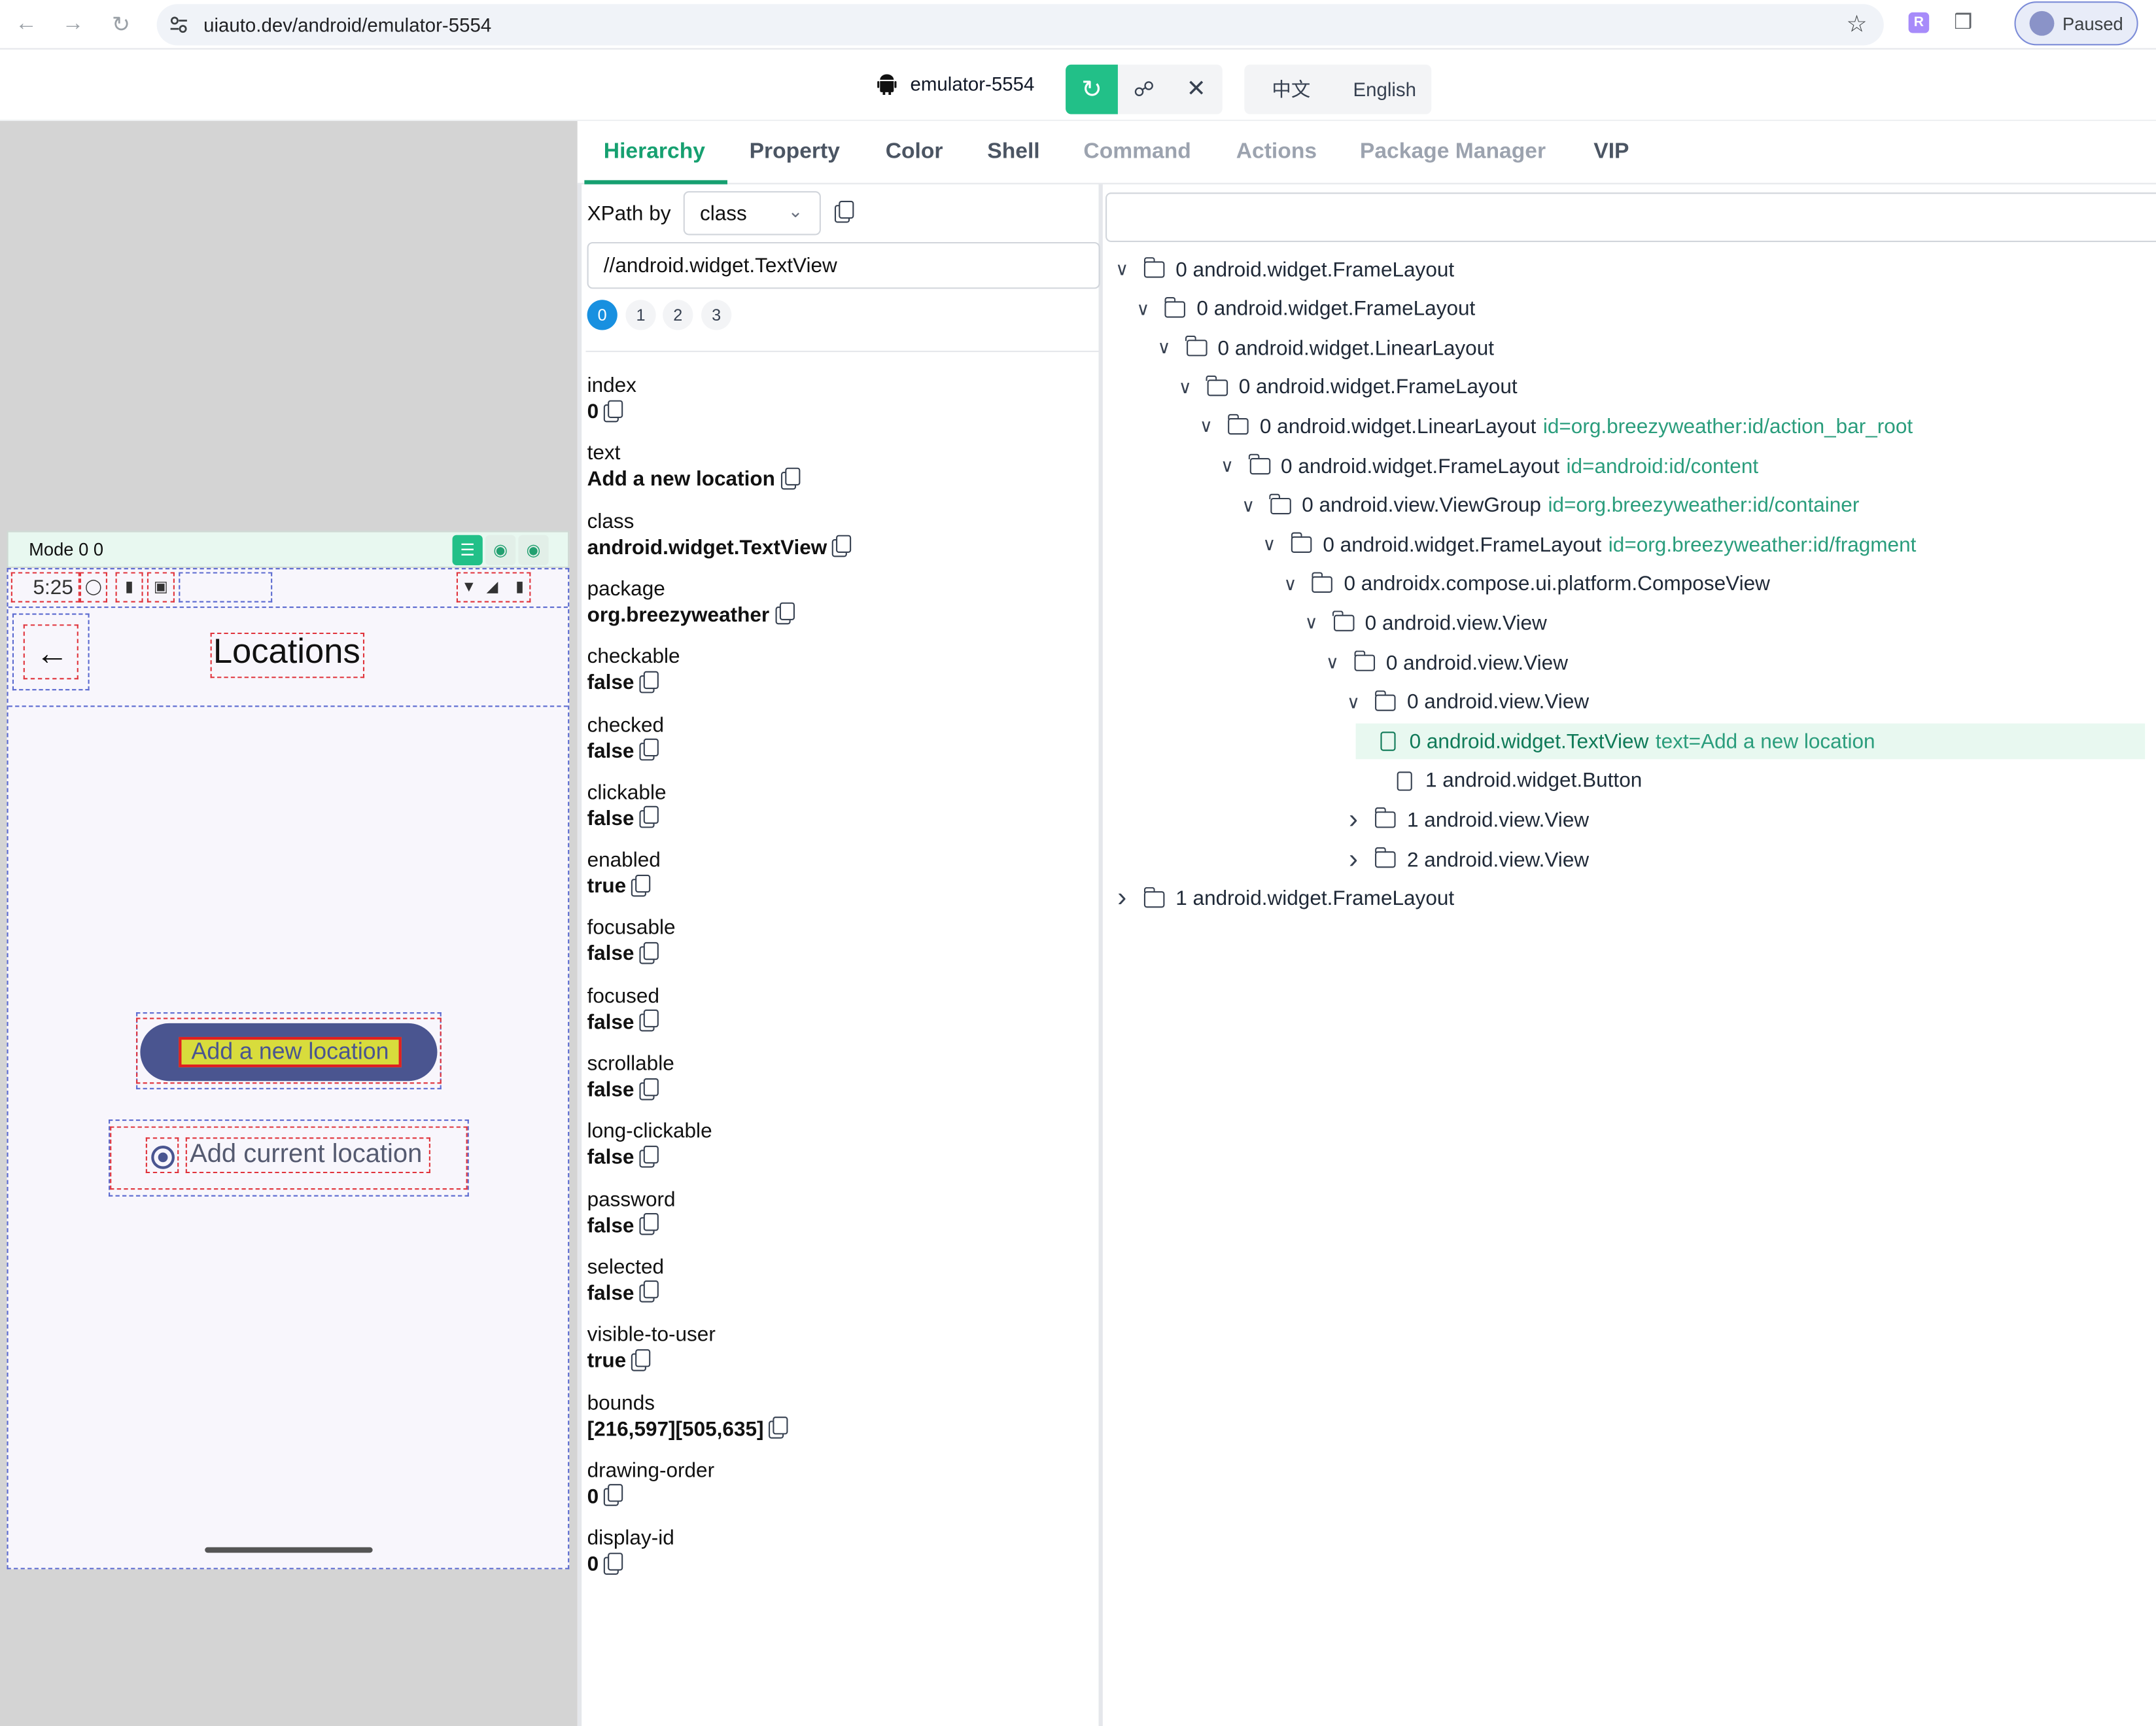  Describe the element at coordinates (52, 654) in the screenshot. I see `screen-back-arrow-icon: ←` at that location.